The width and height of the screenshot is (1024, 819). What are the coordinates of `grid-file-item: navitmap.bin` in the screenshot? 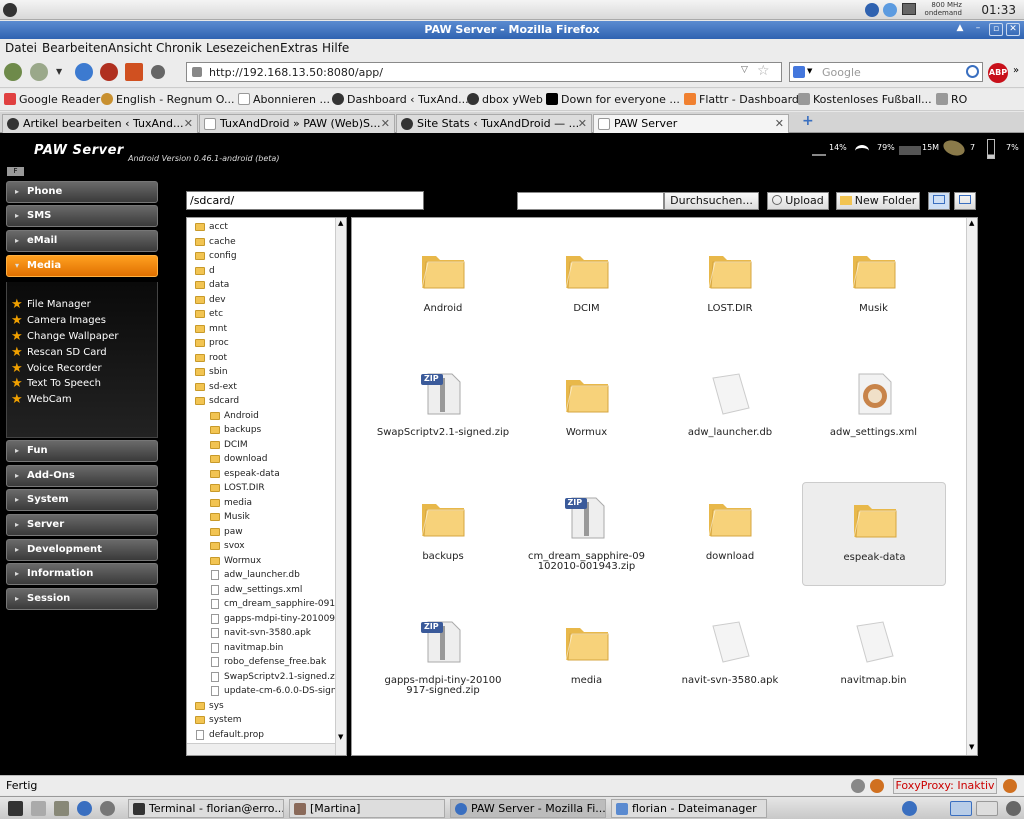 It's located at (874, 658).